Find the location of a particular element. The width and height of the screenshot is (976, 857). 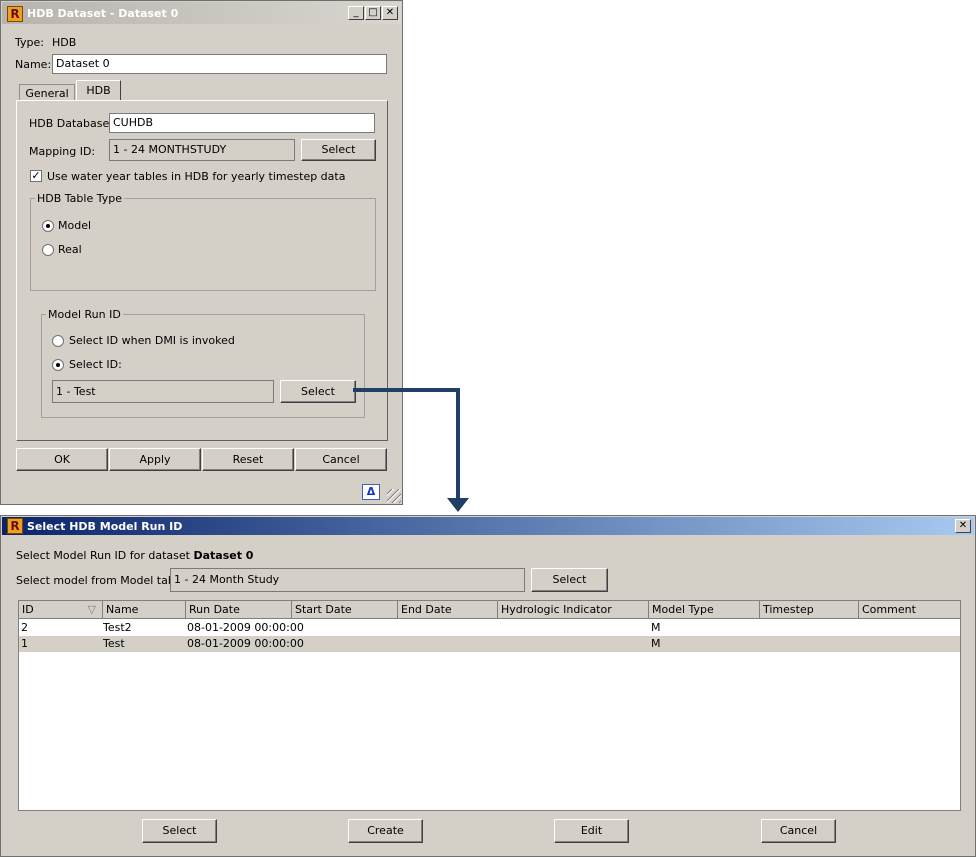

edit-button: Edit is located at coordinates (591, 831).